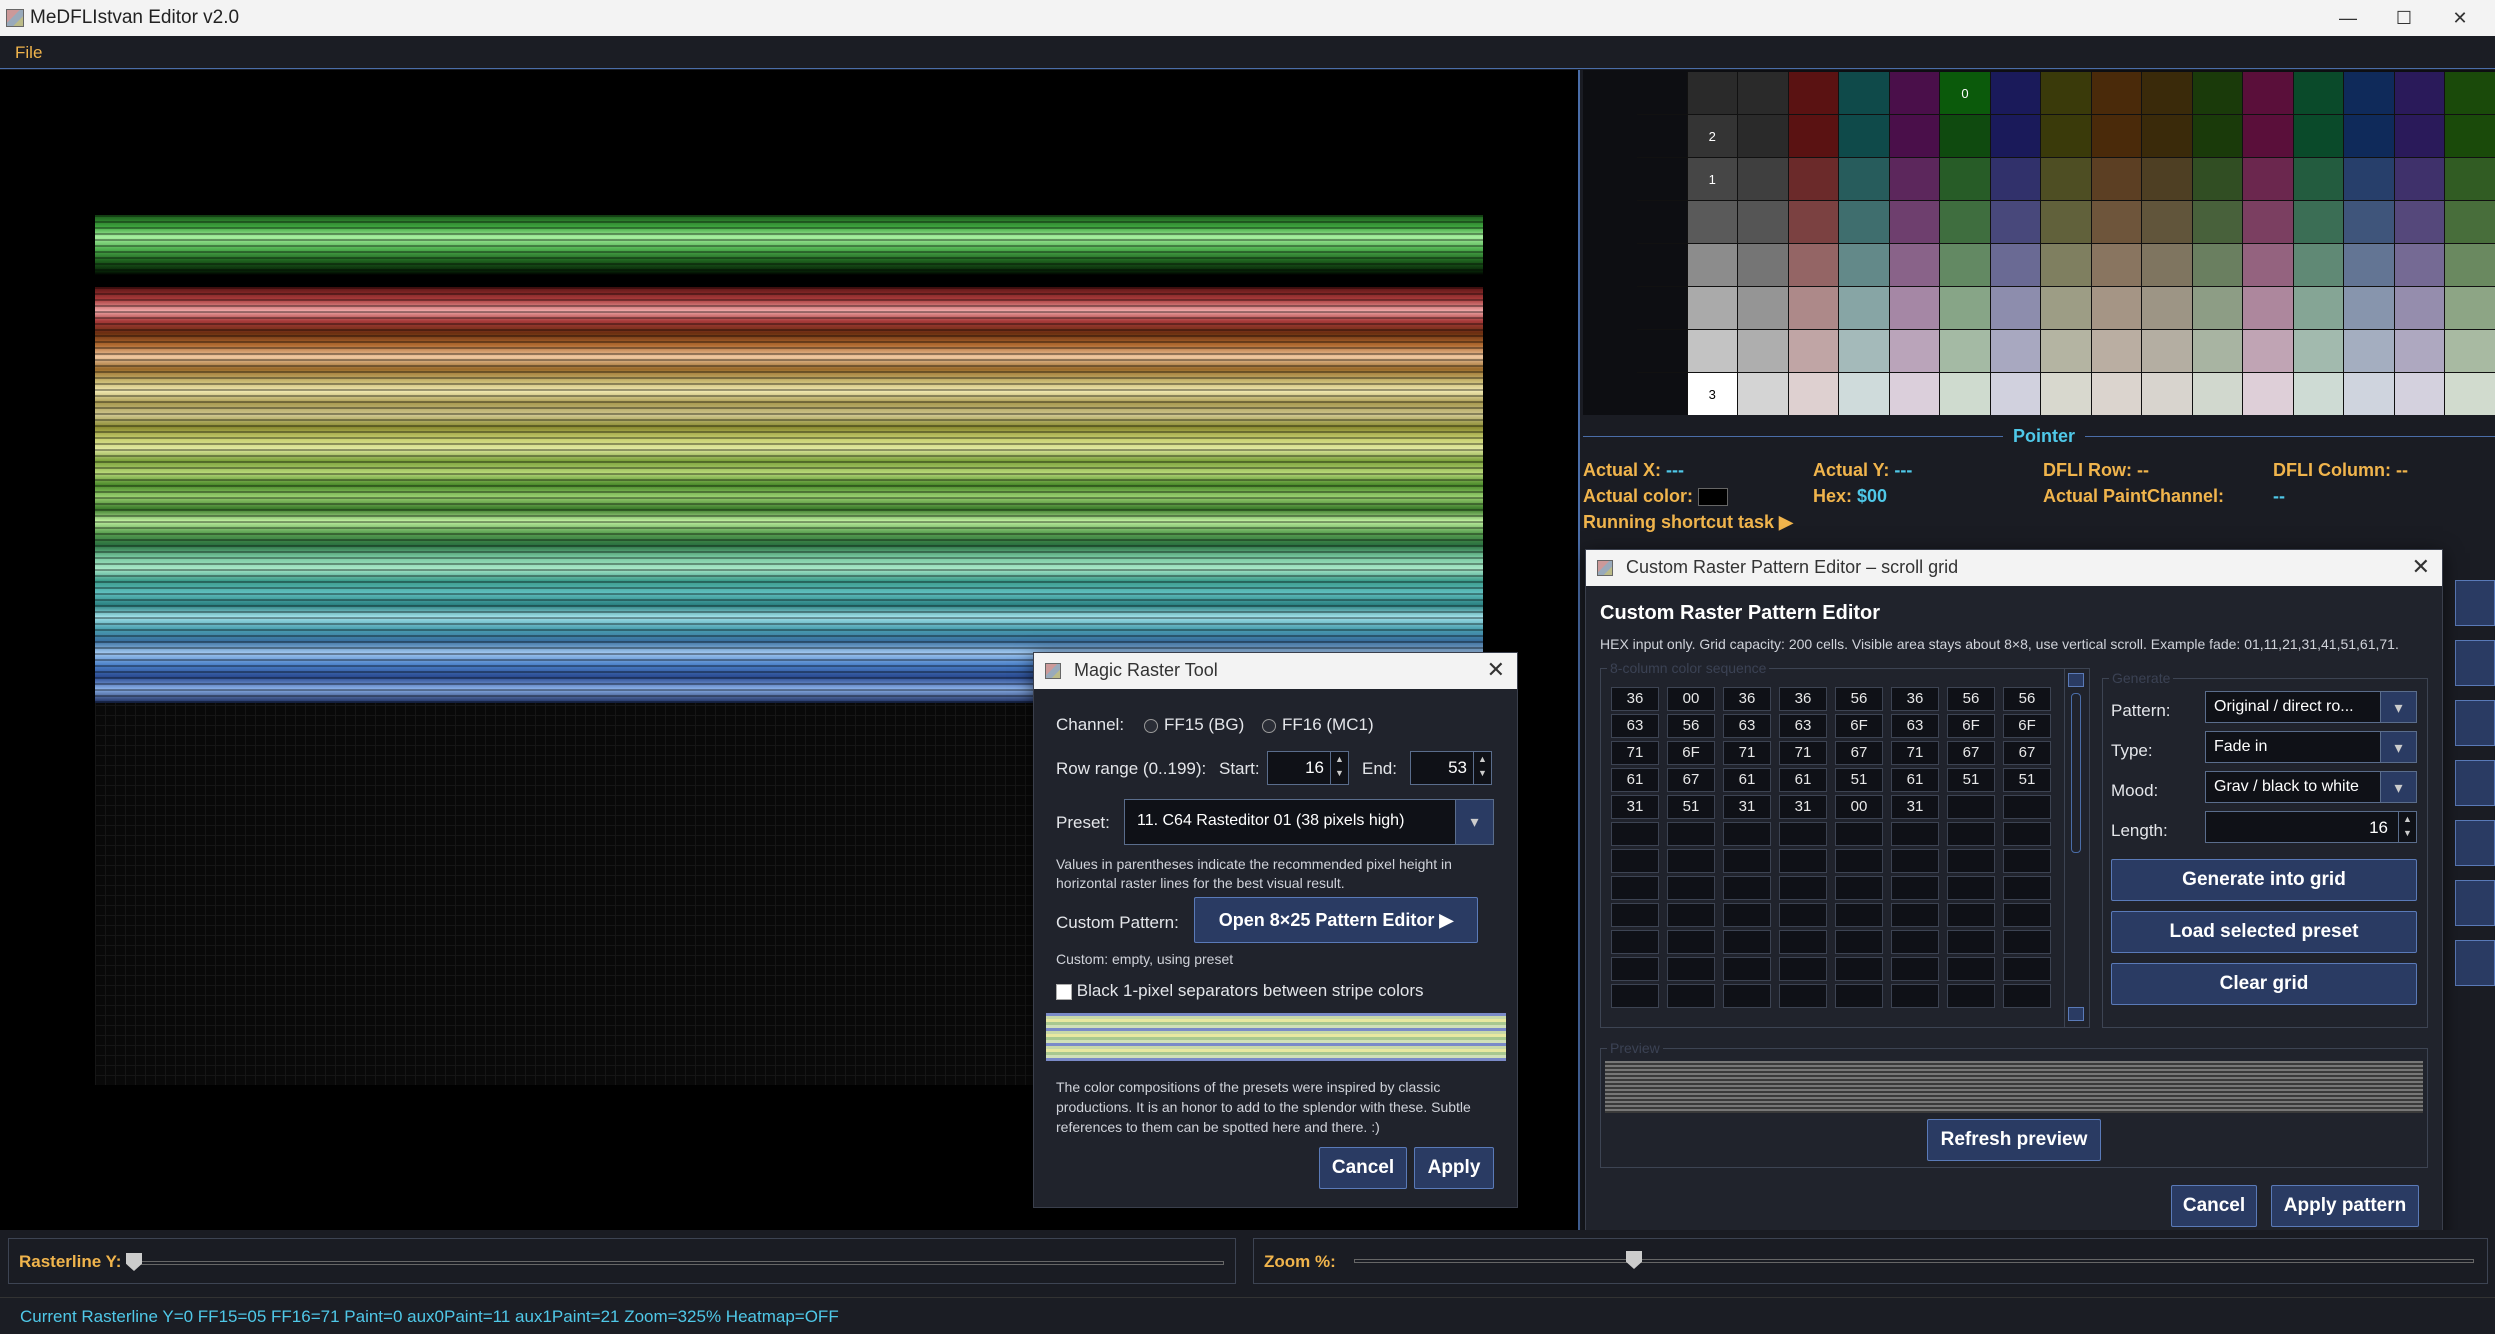  I want to click on vertical-scrollbar, so click(2075, 848).